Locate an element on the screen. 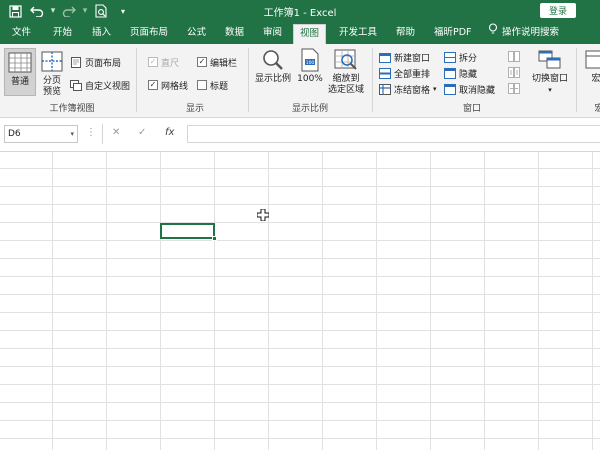 The image size is (600, 450). new-window-button: 新建窗口 is located at coordinates (404, 57).